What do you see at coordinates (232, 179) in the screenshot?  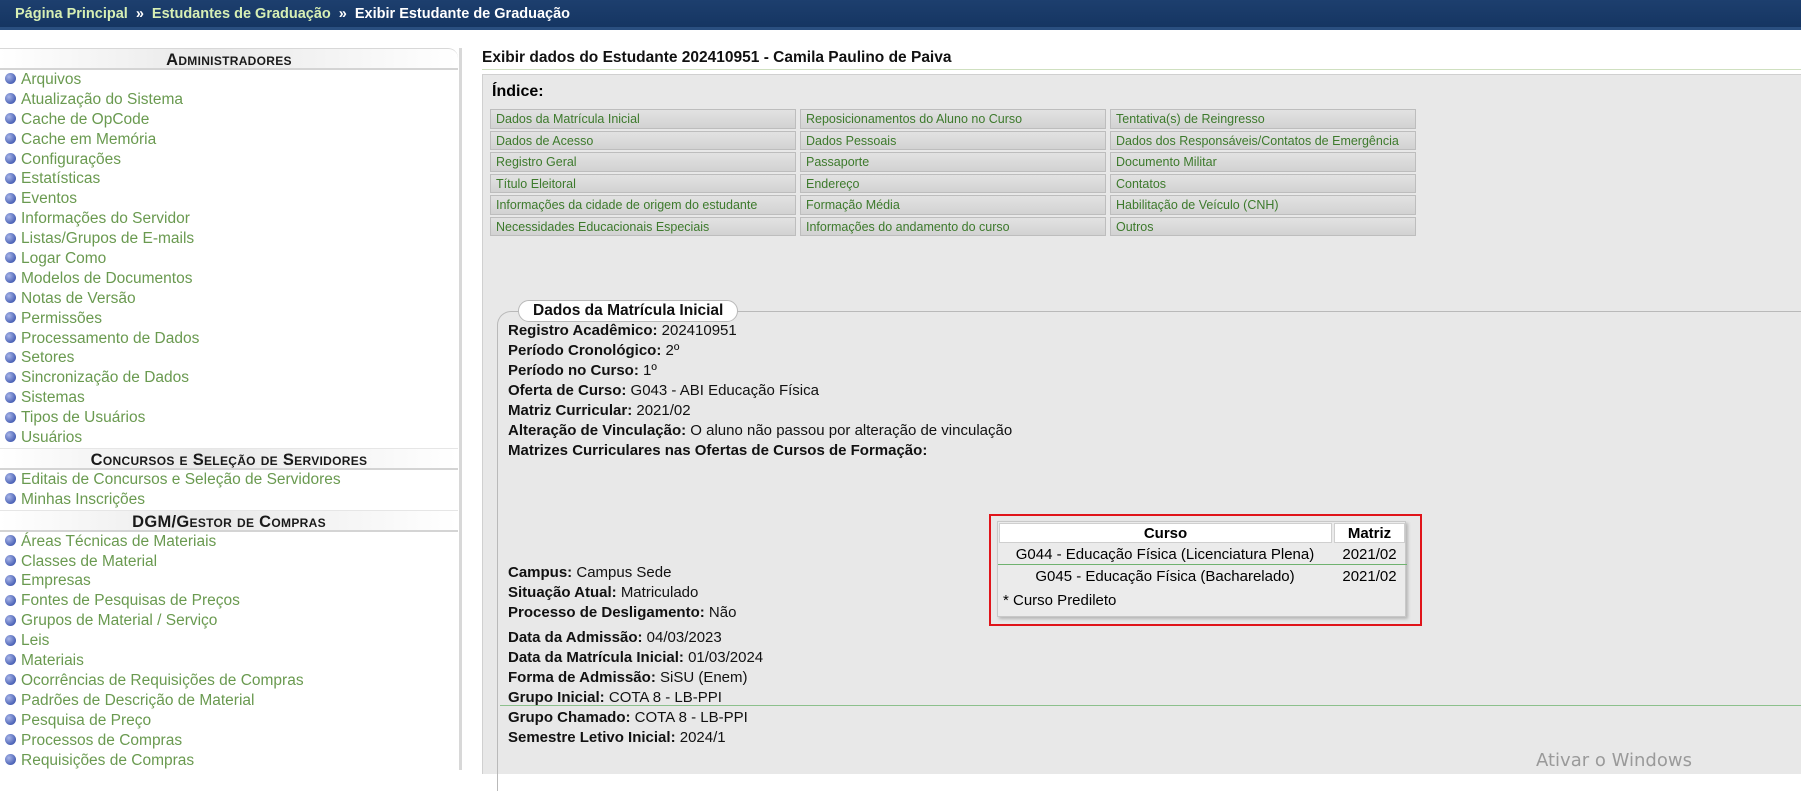 I see `sidebar-item: Estatísticas` at bounding box center [232, 179].